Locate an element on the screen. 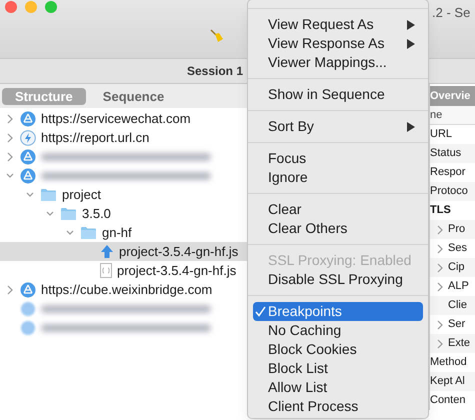  tree-row: https://report.url.cn is located at coordinates (123, 137).